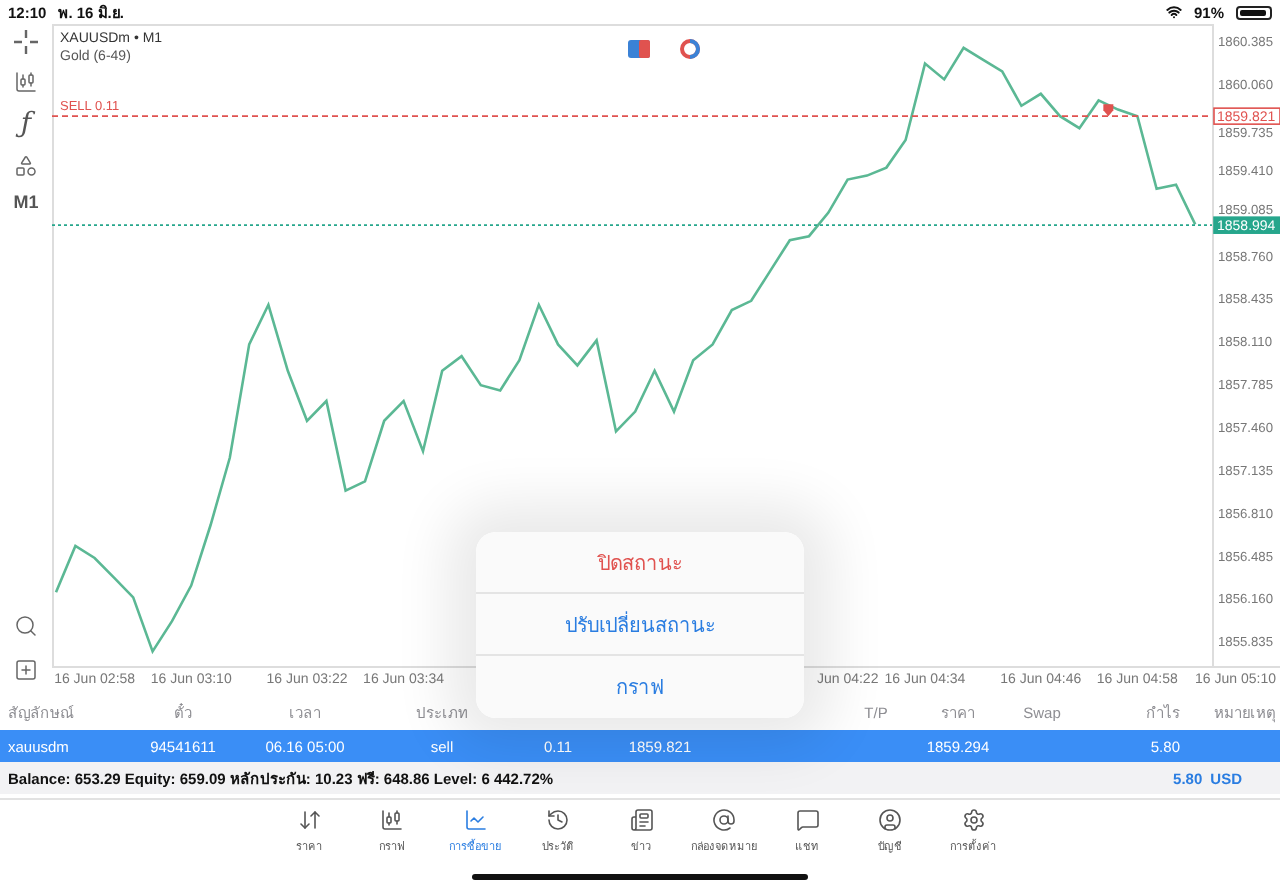 The image size is (1280, 894). What do you see at coordinates (640, 625) in the screenshot?
I see `menu-item: ปรับเปลี่ยนสถานะ` at bounding box center [640, 625].